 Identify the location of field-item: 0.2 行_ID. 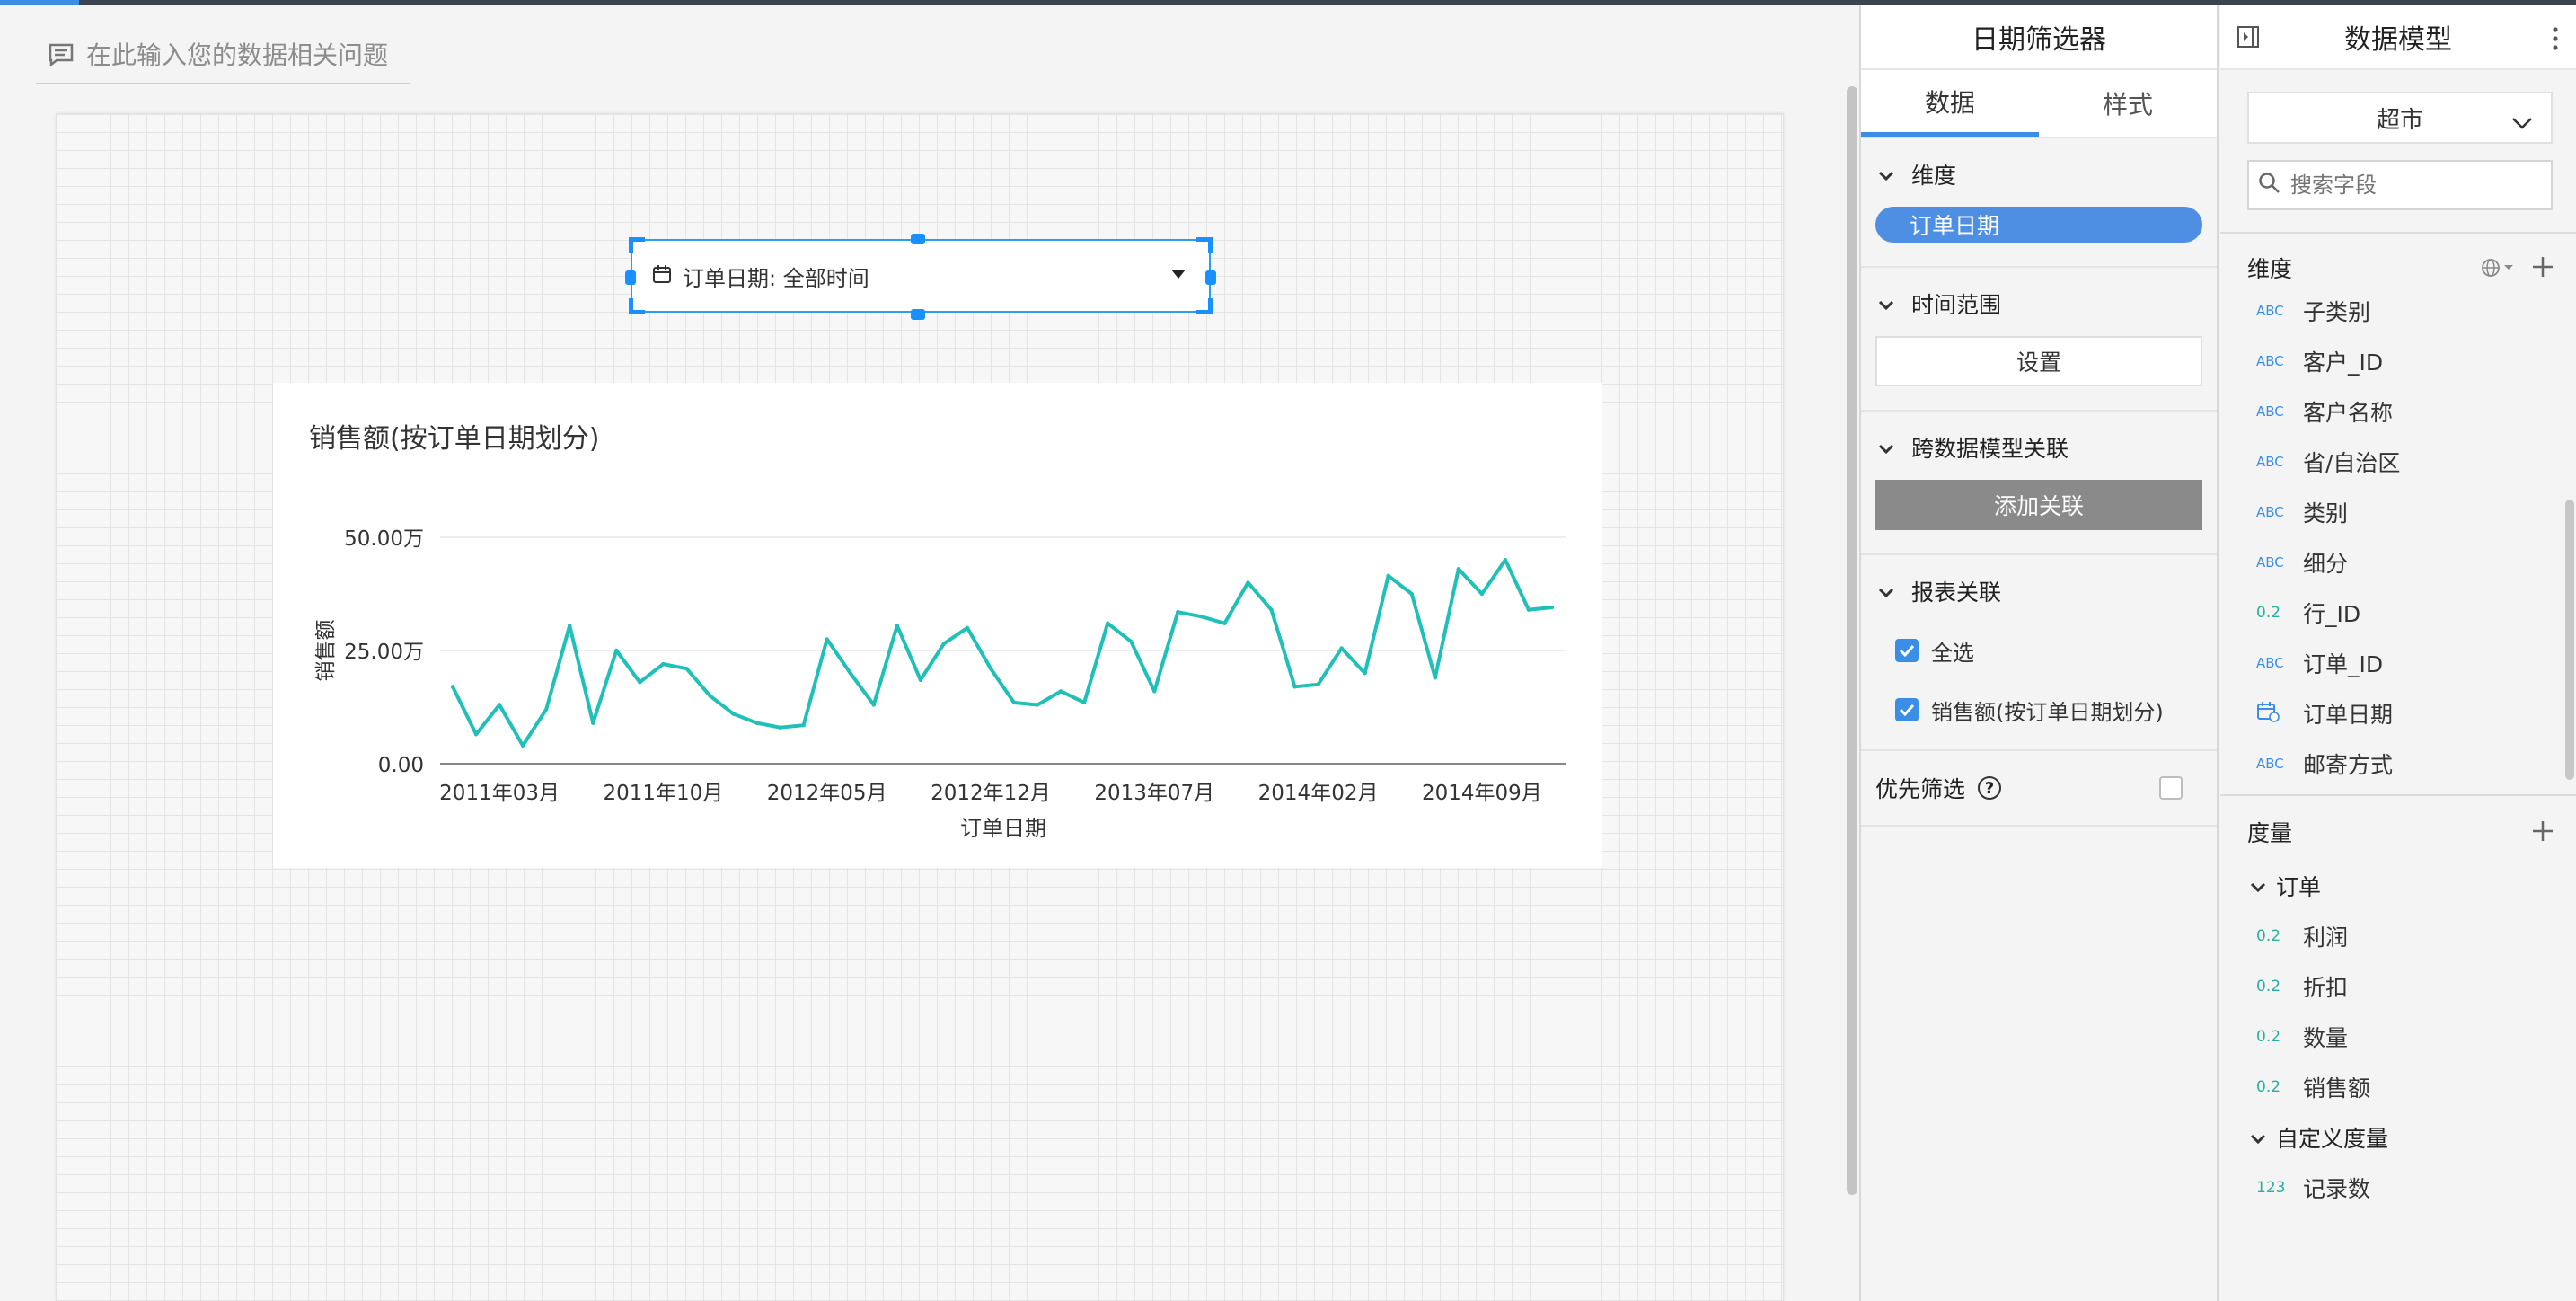
(2398, 613).